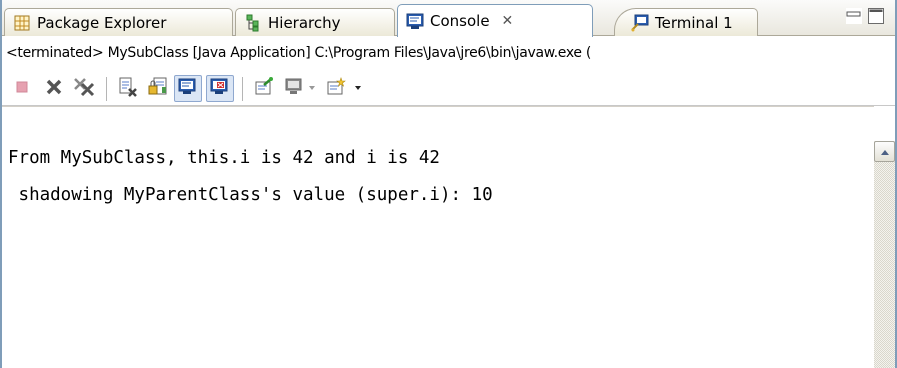 The width and height of the screenshot is (897, 368). Describe the element at coordinates (253, 23) in the screenshot. I see `hierarchy-icon` at that location.